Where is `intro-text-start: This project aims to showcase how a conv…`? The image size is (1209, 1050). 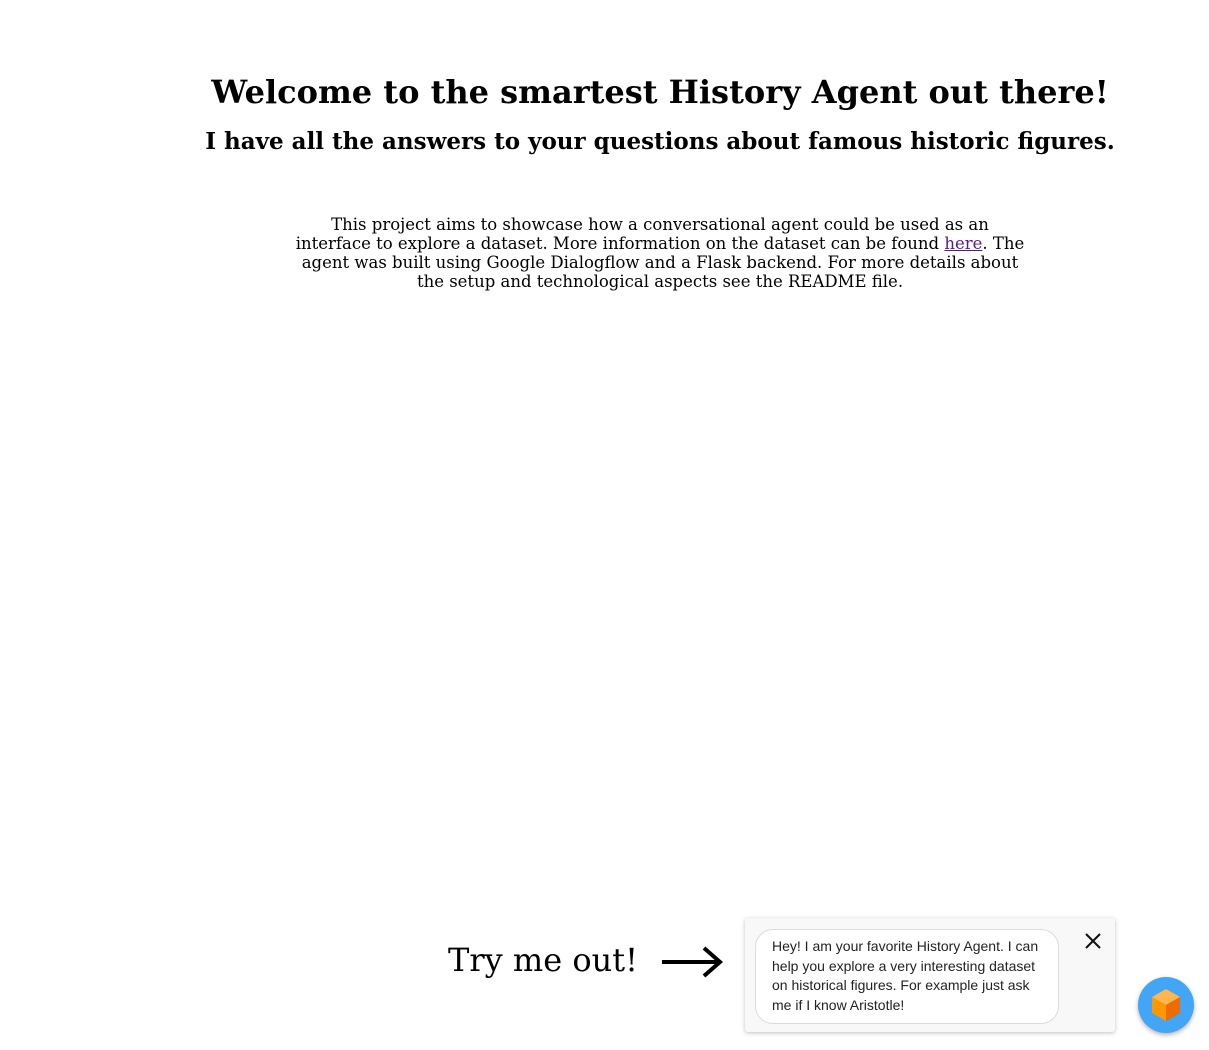 intro-text-start: This project aims to showcase how a conv… is located at coordinates (642, 233).